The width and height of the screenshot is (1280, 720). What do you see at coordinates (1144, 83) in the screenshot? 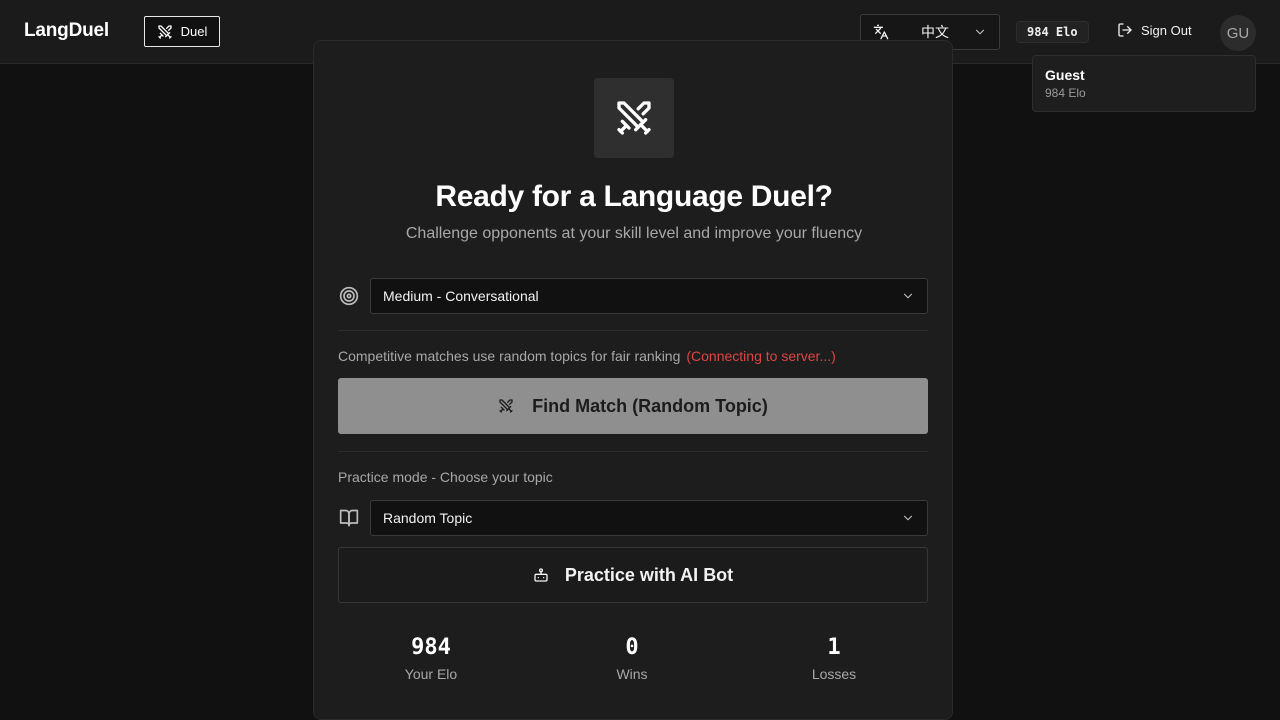
I see `user-popover: Guest 984 Elo` at bounding box center [1144, 83].